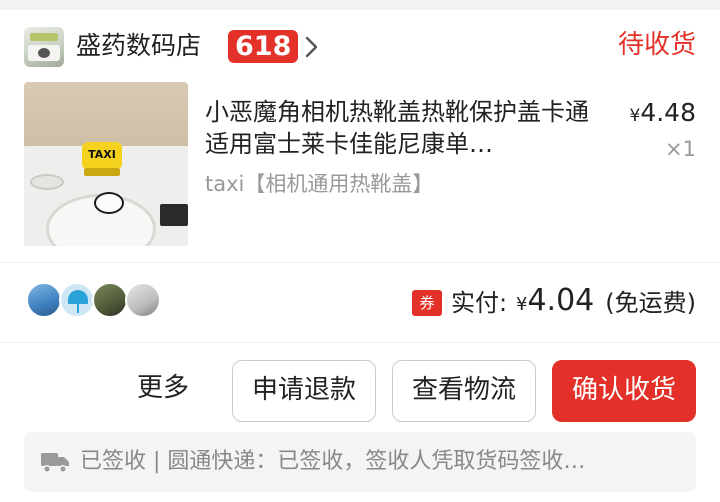 This screenshot has width=720, height=502. Describe the element at coordinates (680, 149) in the screenshot. I see `product-quantity: ×1` at that location.